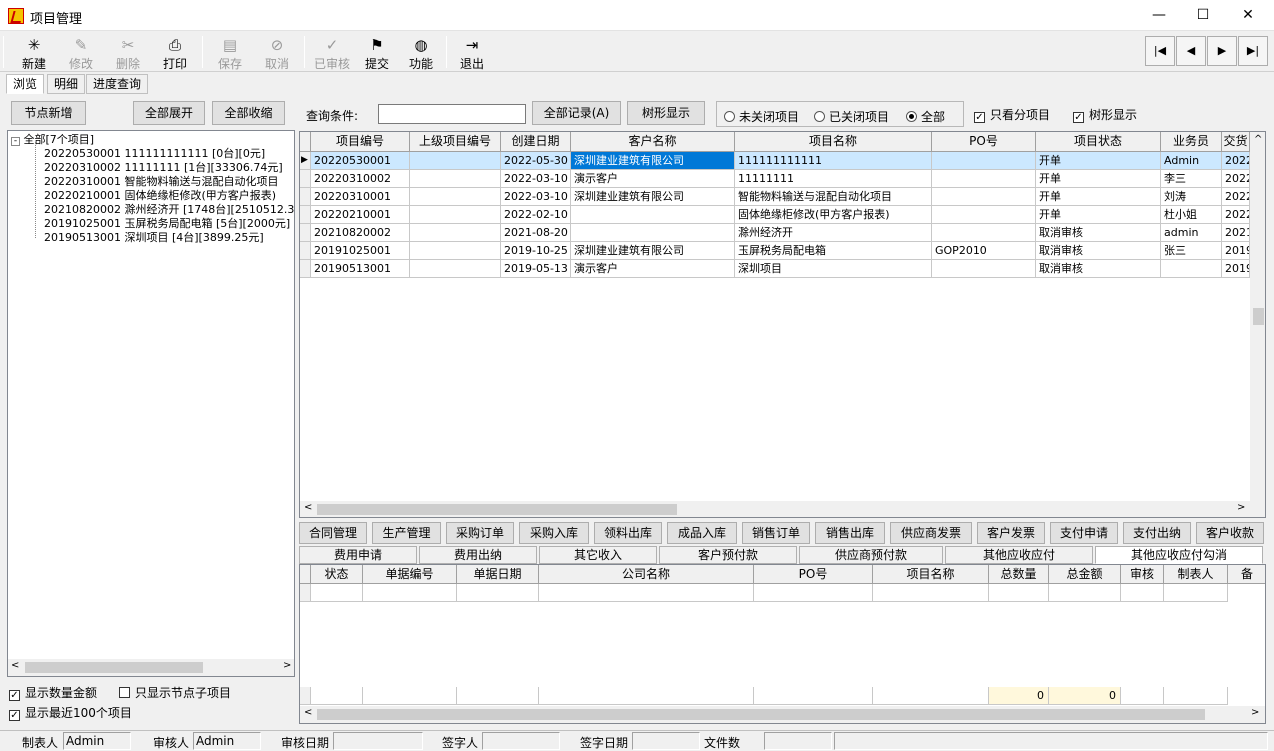  Describe the element at coordinates (1105, 114) in the screenshot. I see `tree-display-checkbox: ✓ 树形显示` at that location.